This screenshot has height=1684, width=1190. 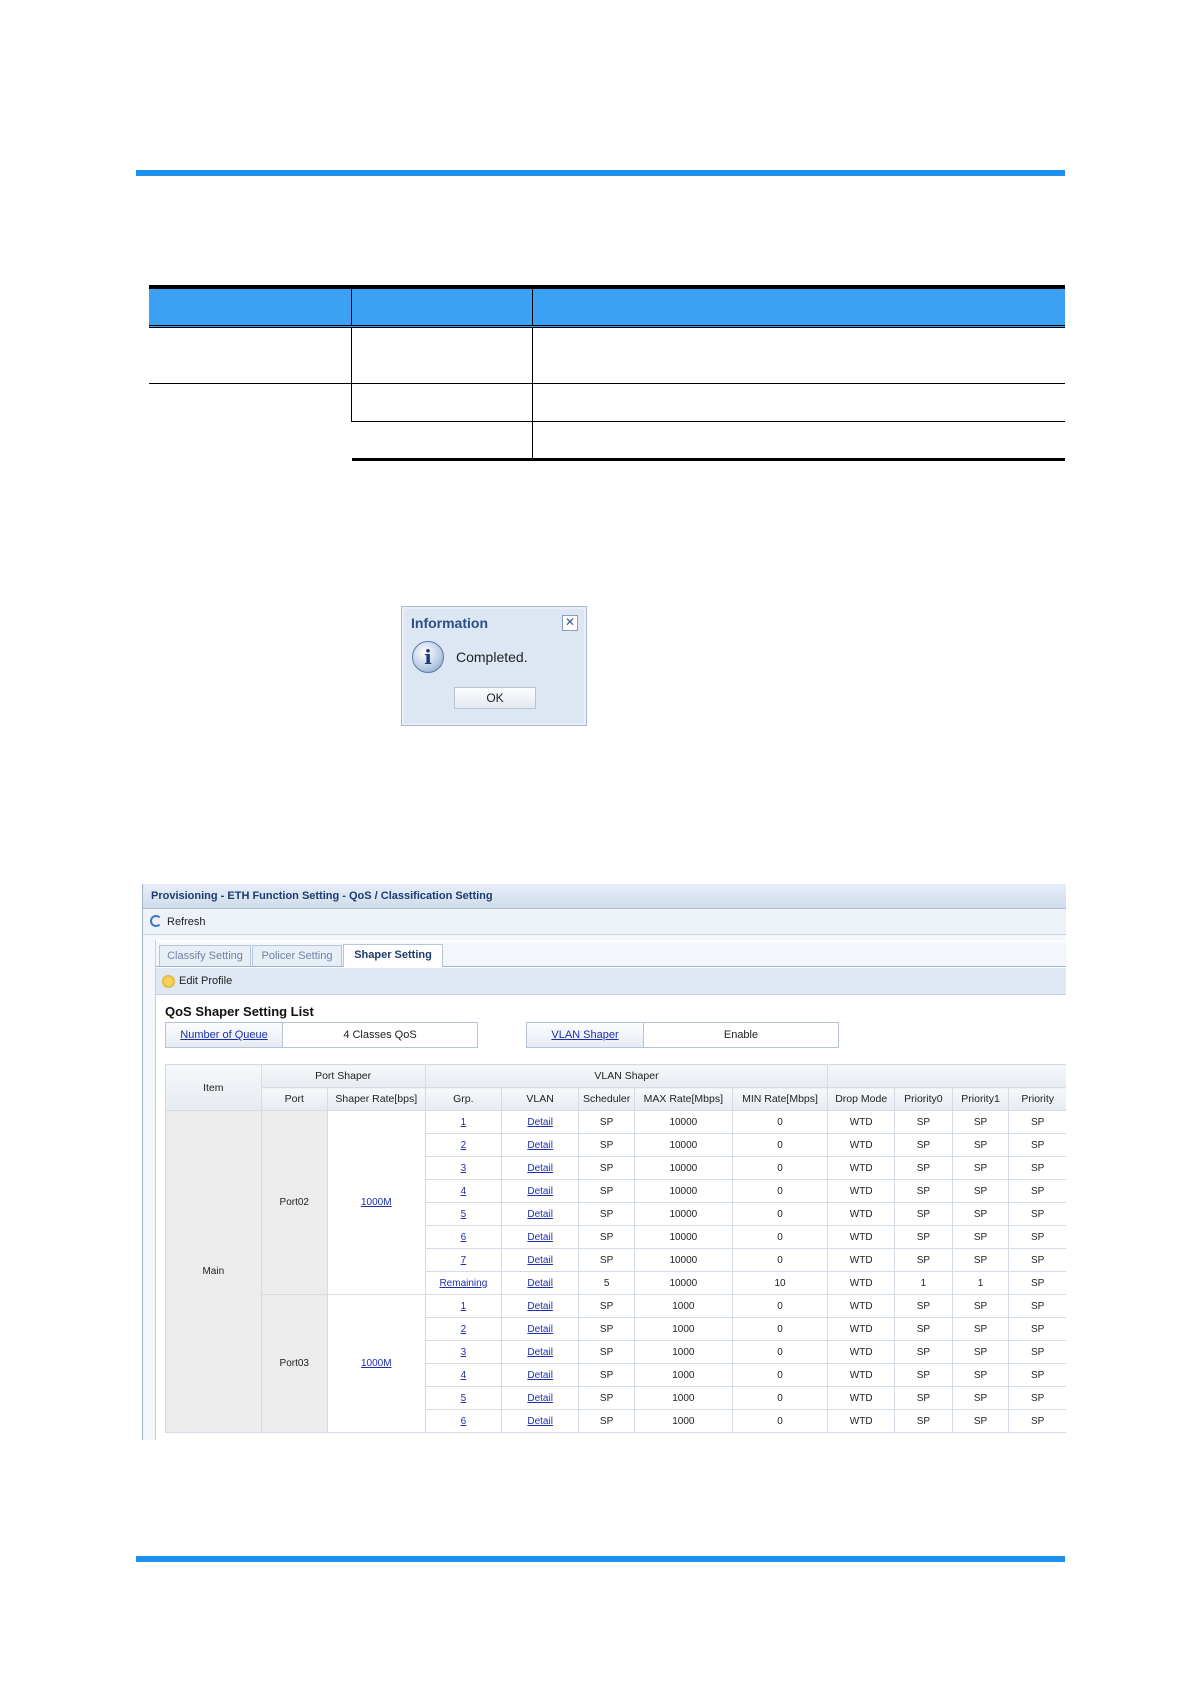 I want to click on dialog-title: Information, so click(x=449, y=623).